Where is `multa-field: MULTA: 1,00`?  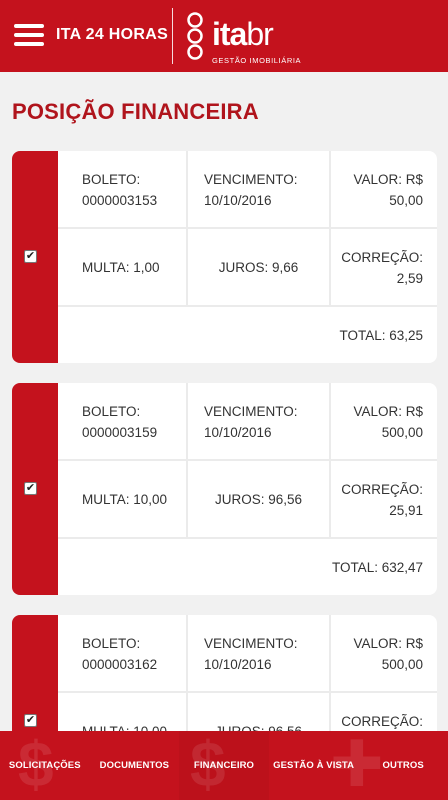 multa-field: MULTA: 1,00 is located at coordinates (122, 267).